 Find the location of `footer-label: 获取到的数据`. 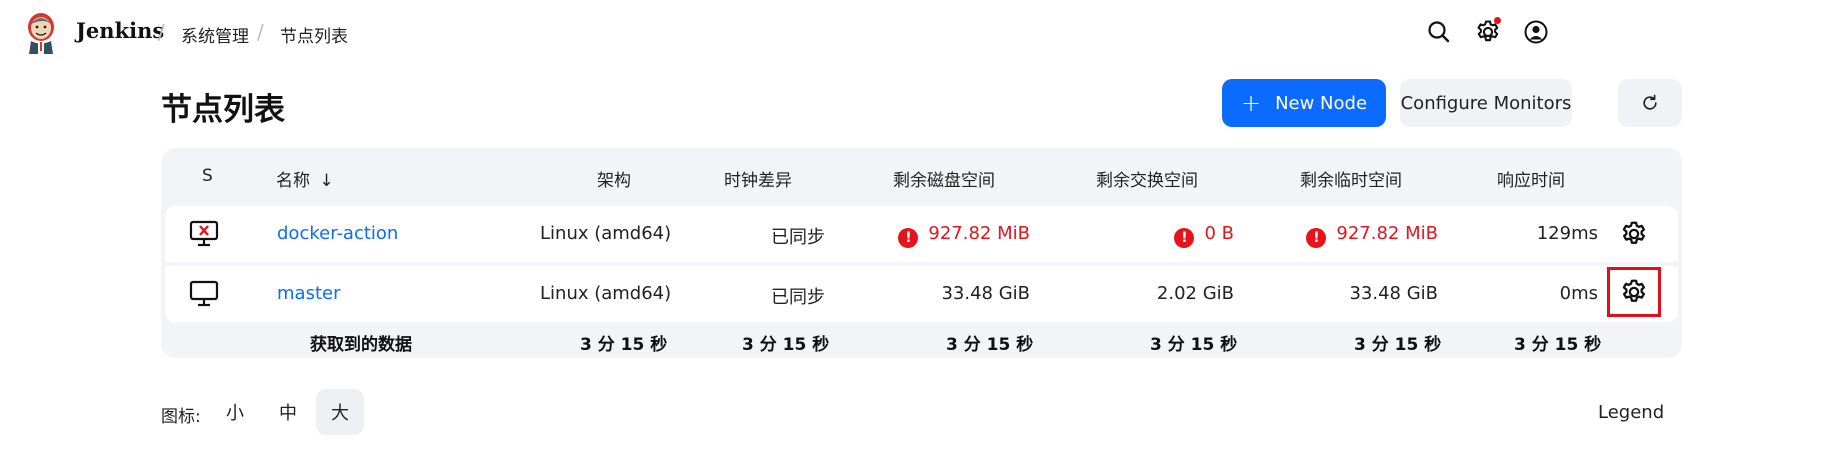

footer-label: 获取到的数据 is located at coordinates (361, 345).